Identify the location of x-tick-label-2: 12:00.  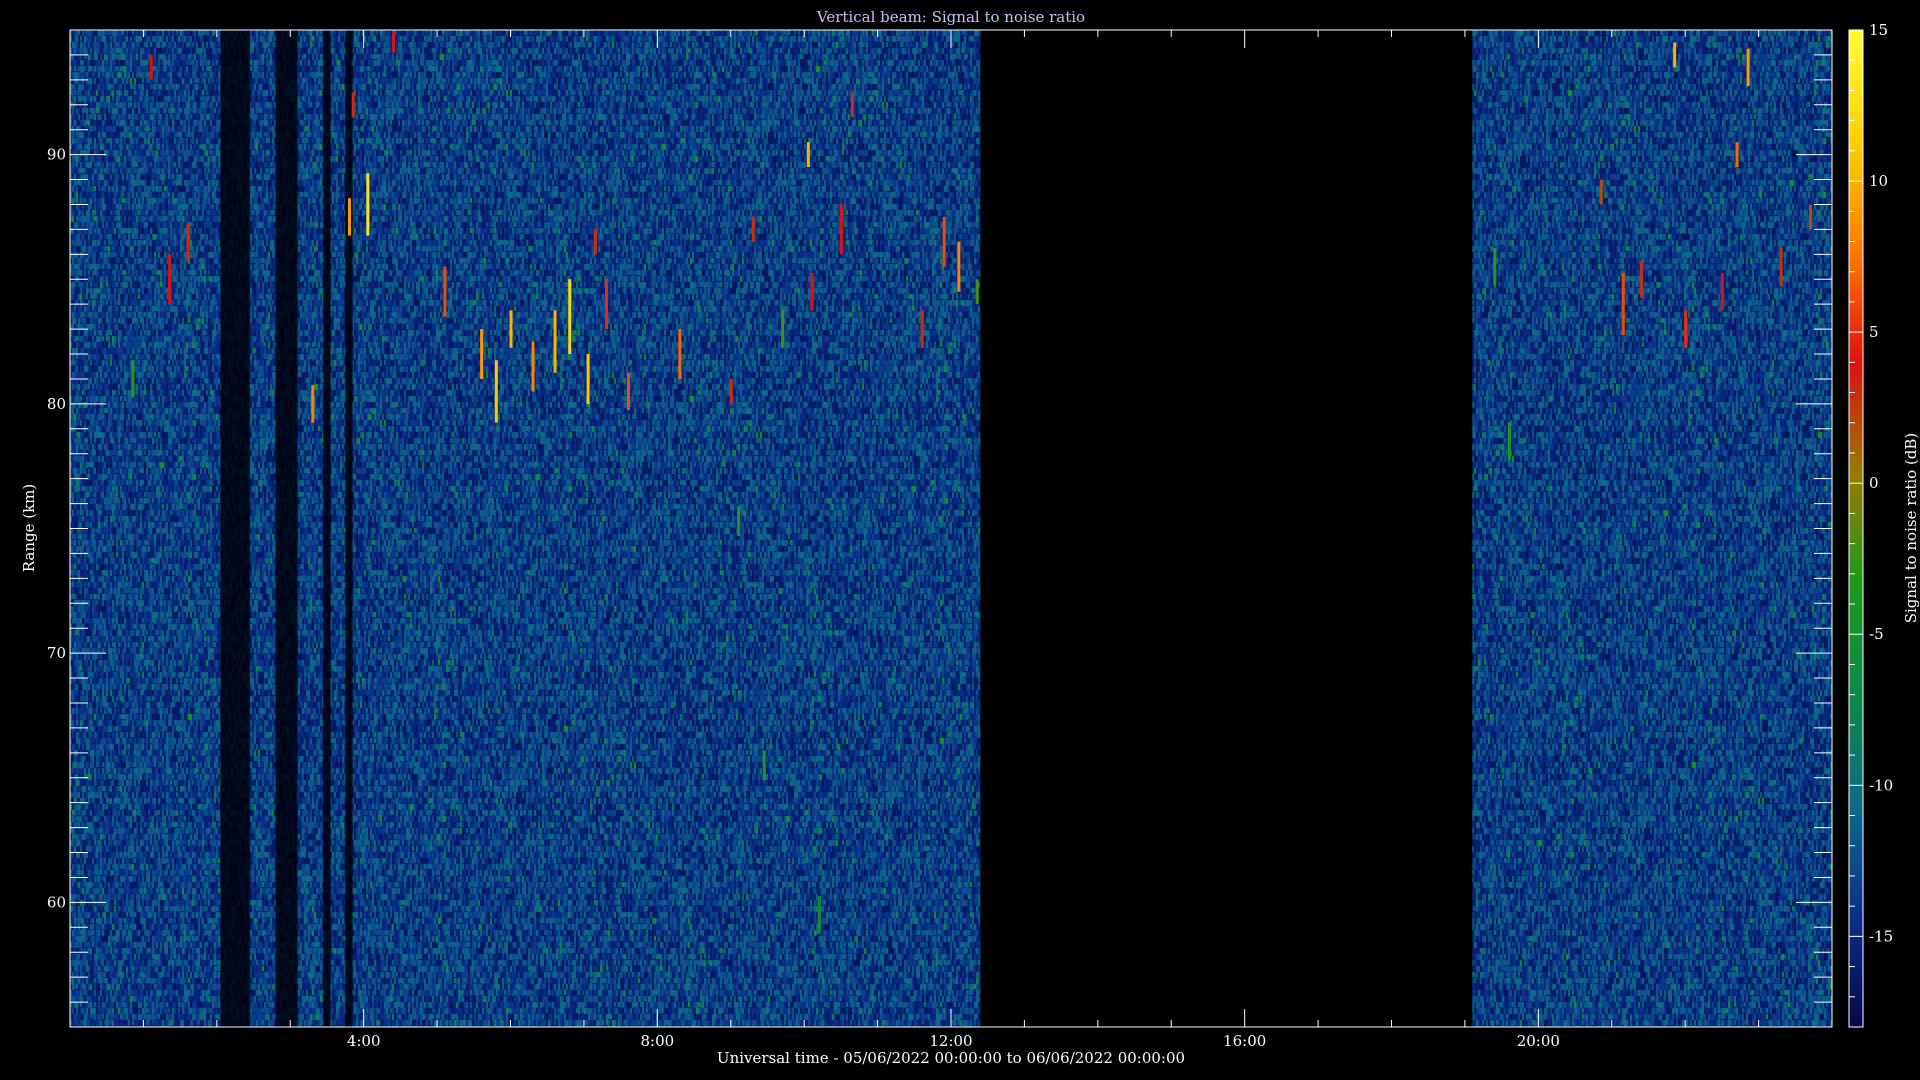
(950, 1041).